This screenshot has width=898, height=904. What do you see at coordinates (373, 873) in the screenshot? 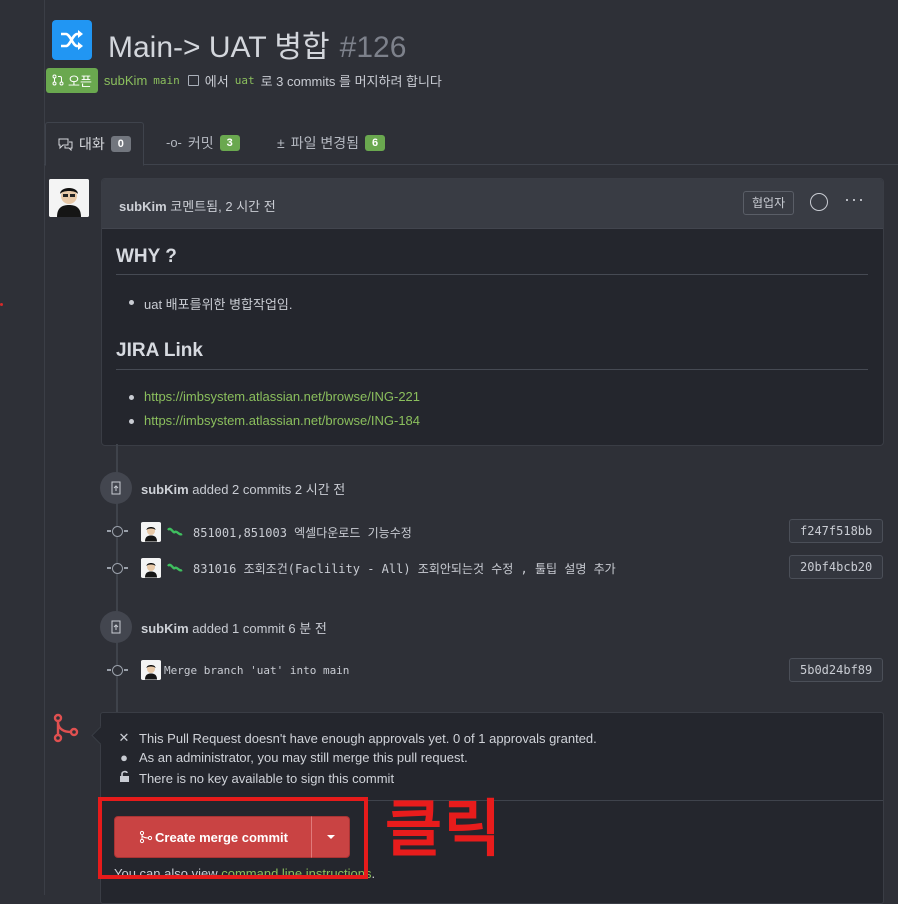
I see `cli-hint-suffix: .` at bounding box center [373, 873].